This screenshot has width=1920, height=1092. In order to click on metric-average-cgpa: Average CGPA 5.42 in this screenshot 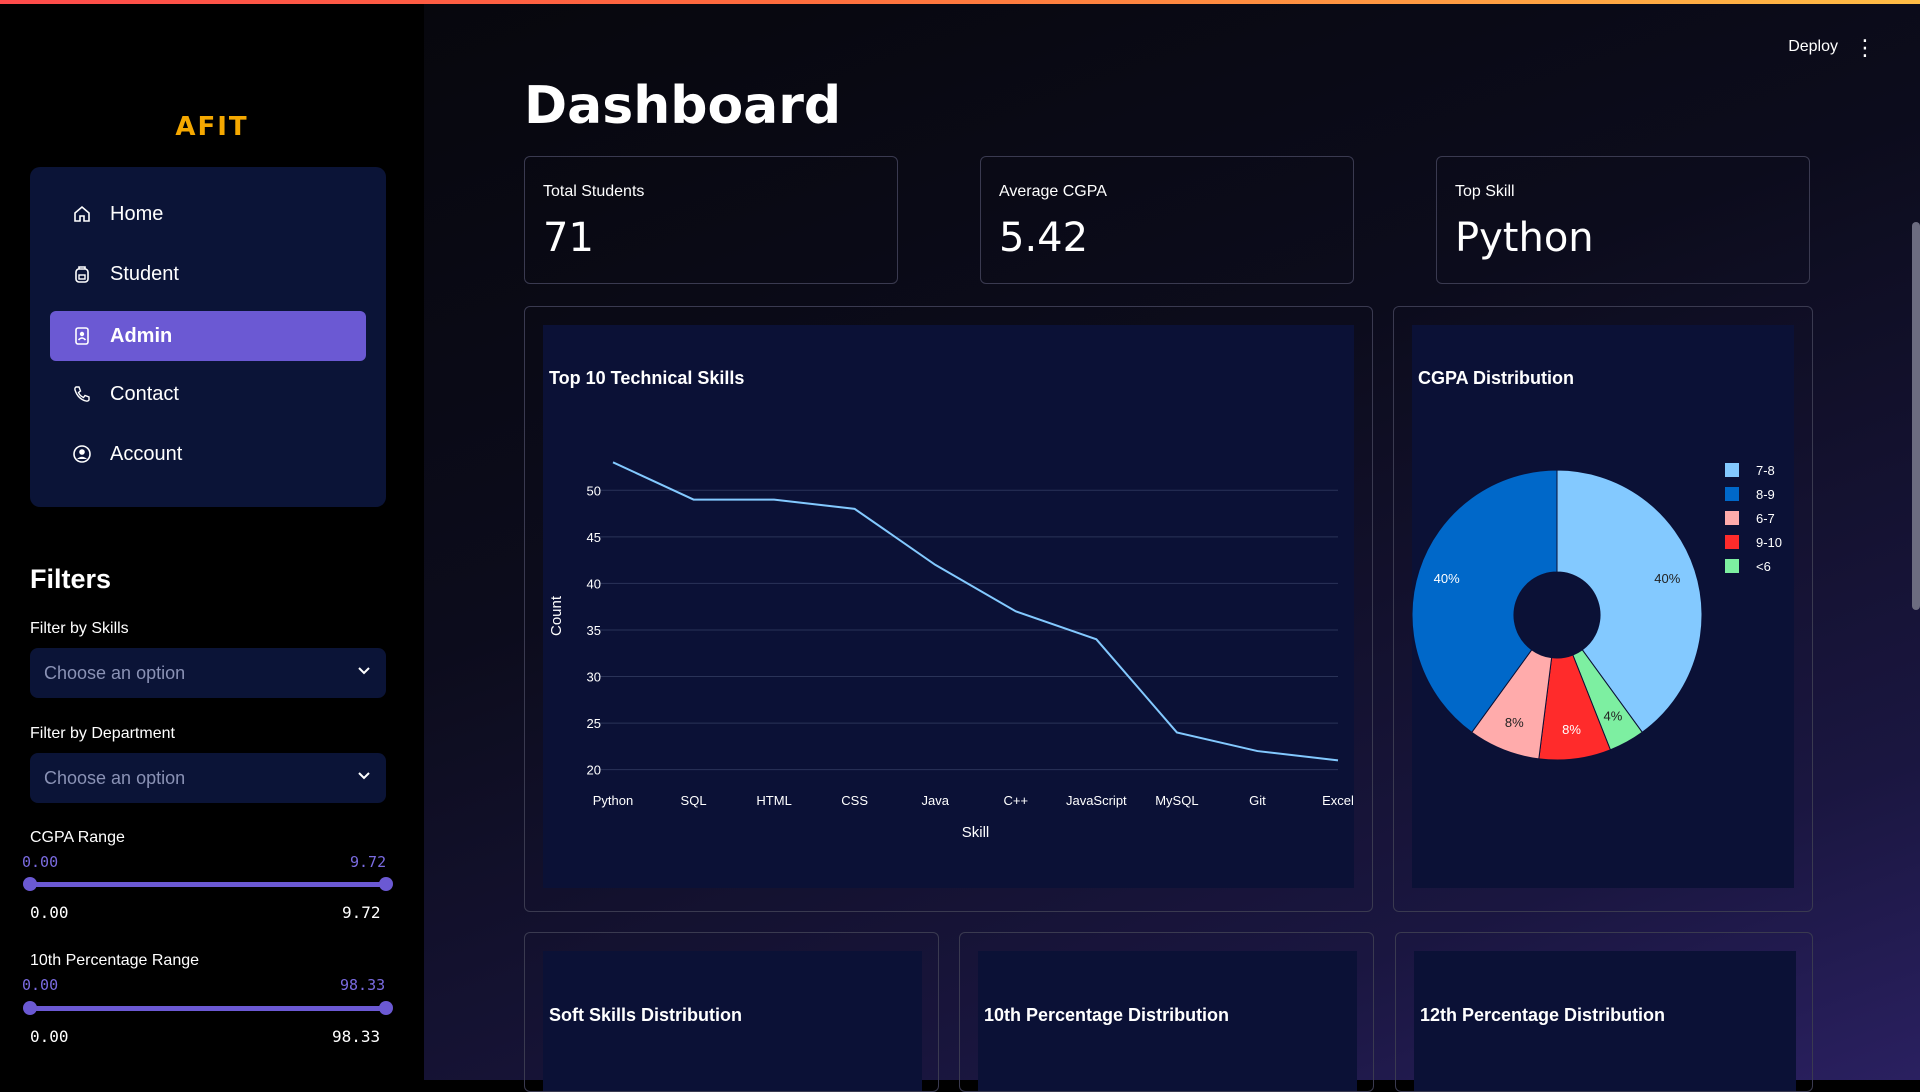, I will do `click(1167, 220)`.